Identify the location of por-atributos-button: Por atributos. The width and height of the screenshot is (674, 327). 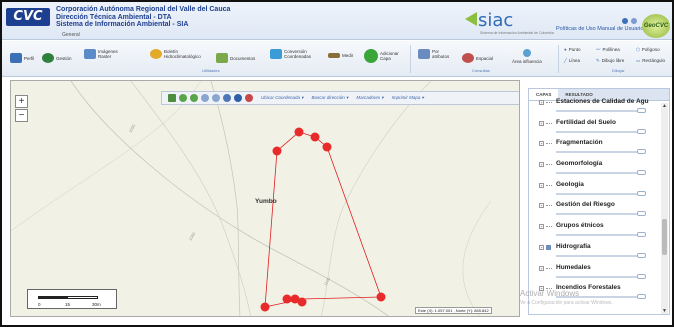
(433, 54).